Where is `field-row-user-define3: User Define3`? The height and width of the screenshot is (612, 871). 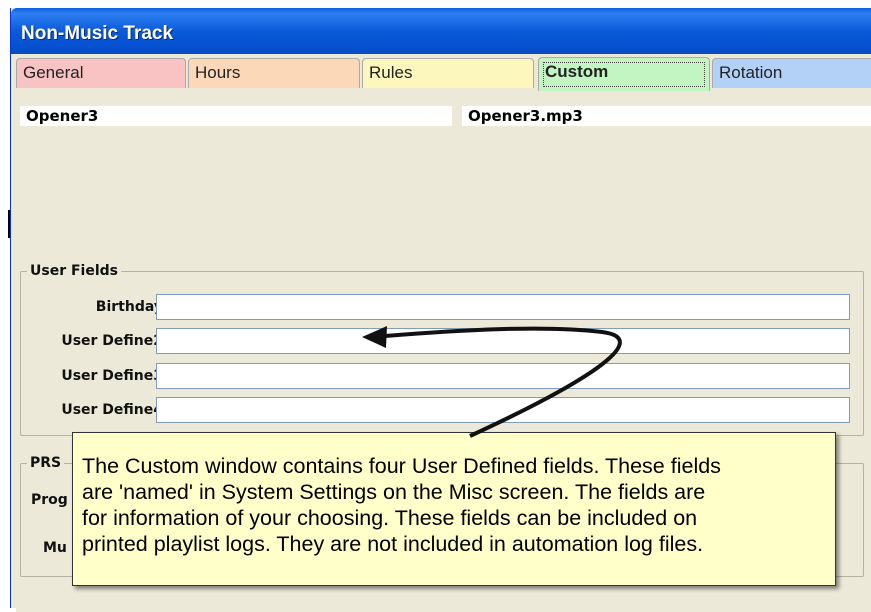 field-row-user-define3: User Define3 is located at coordinates (442, 377).